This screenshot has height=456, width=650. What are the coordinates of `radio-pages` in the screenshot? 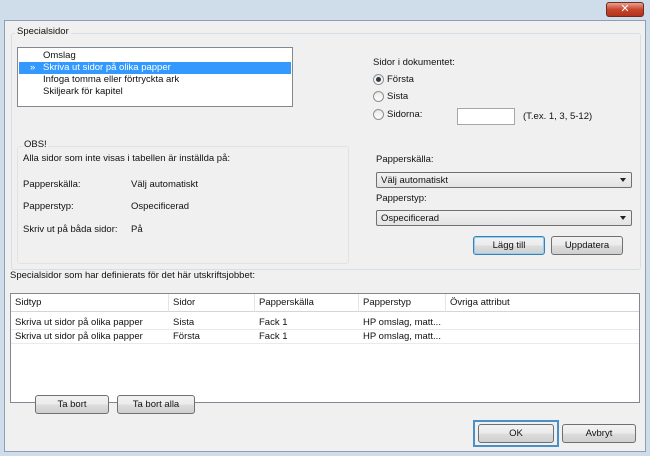 It's located at (378, 114).